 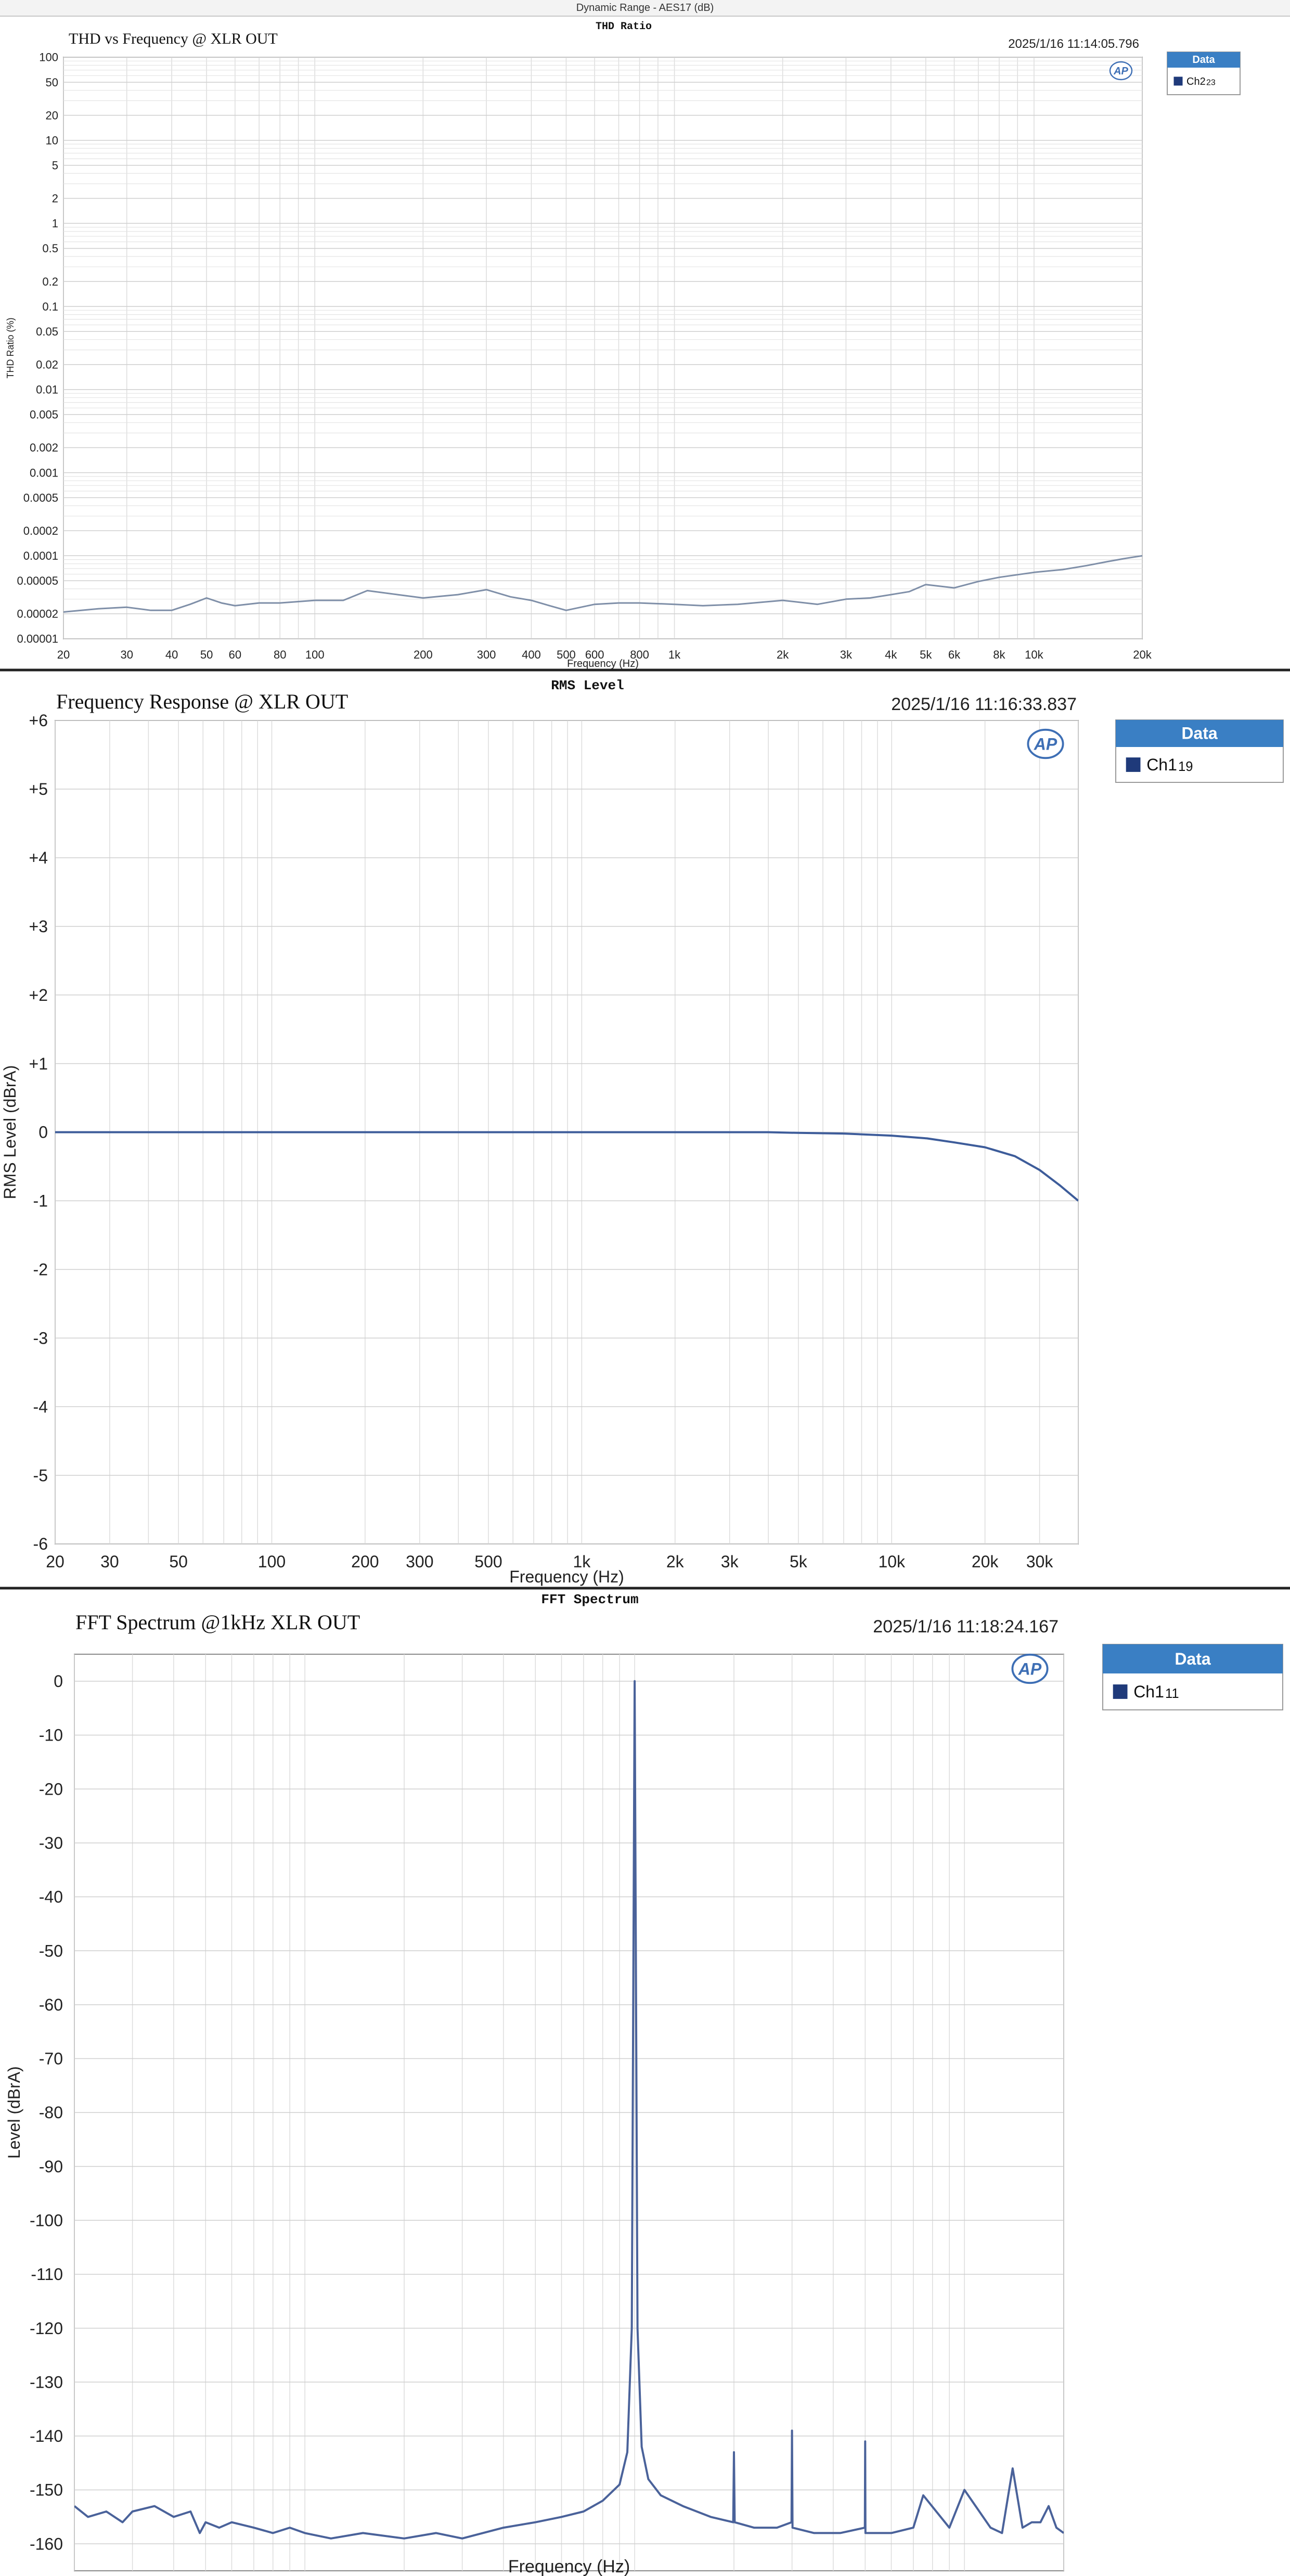 I want to click on legend-title: Data, so click(x=1193, y=1659).